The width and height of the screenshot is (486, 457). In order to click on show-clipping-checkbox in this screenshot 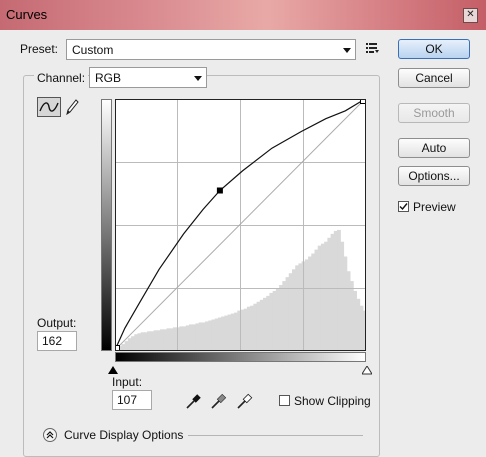, I will do `click(284, 400)`.